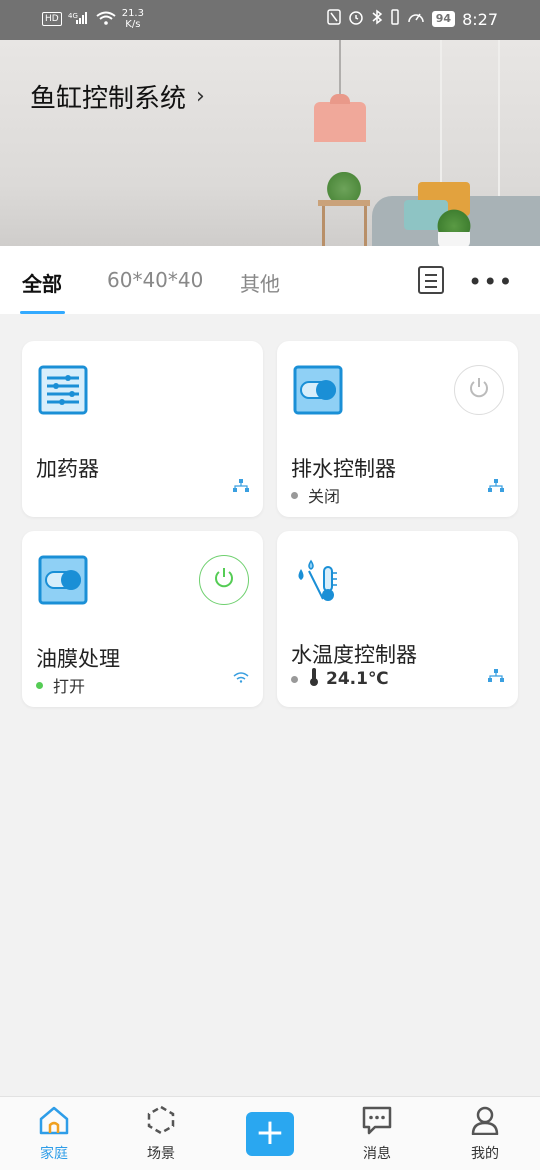 The width and height of the screenshot is (540, 1170). What do you see at coordinates (344, 186) in the screenshot?
I see `plant-decor` at bounding box center [344, 186].